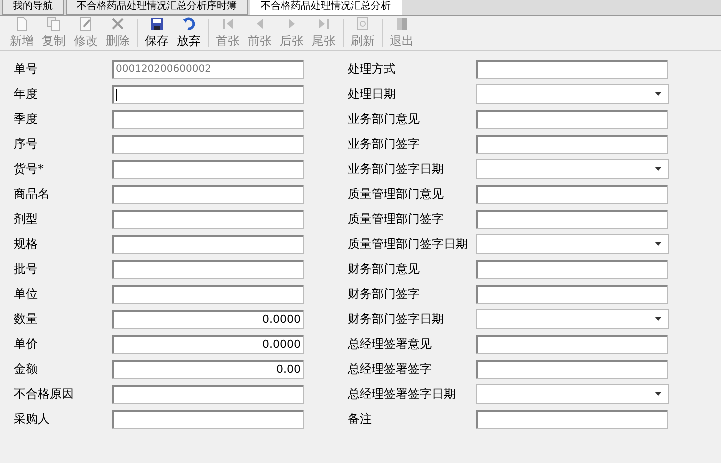  What do you see at coordinates (32, 194) in the screenshot?
I see `field-label: 商品名` at bounding box center [32, 194].